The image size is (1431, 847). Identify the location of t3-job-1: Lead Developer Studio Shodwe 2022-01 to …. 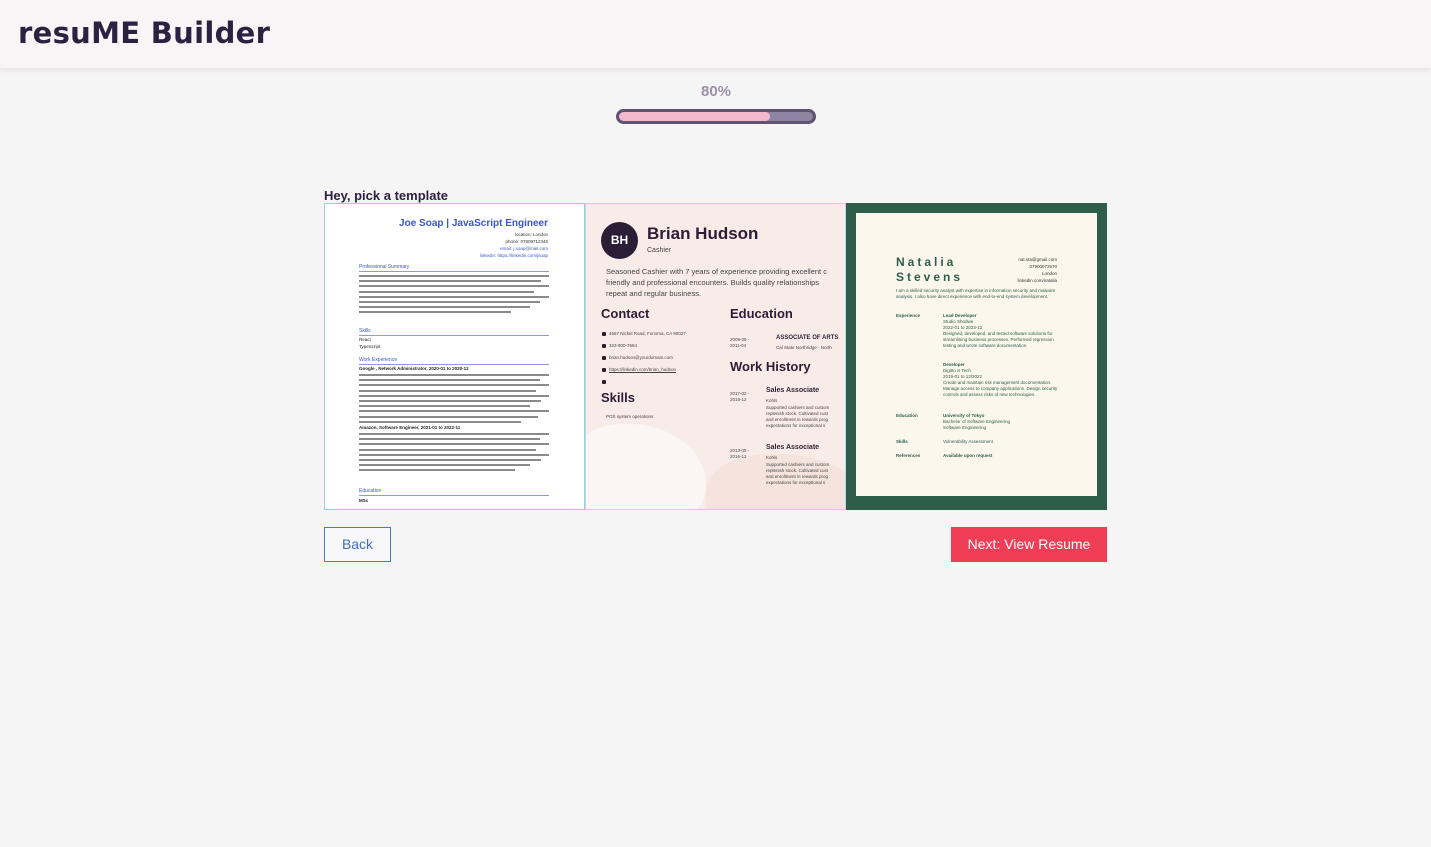
(1002, 331).